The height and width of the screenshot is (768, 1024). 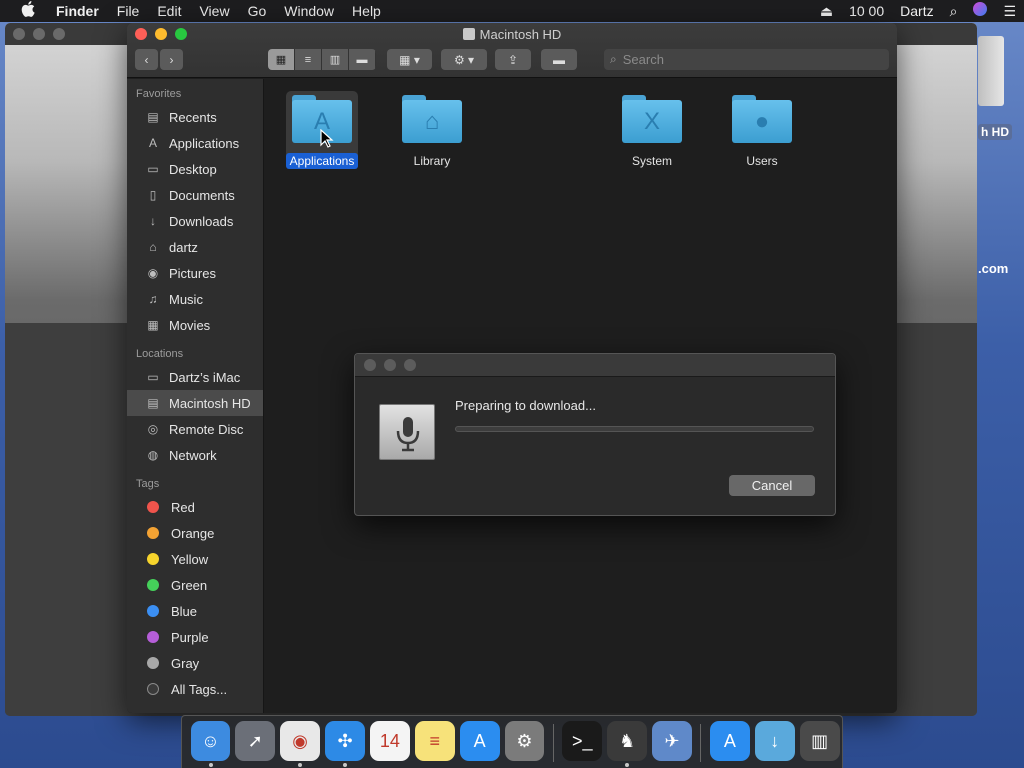 I want to click on sidebar-tag-purple: Purple, so click(x=195, y=637).